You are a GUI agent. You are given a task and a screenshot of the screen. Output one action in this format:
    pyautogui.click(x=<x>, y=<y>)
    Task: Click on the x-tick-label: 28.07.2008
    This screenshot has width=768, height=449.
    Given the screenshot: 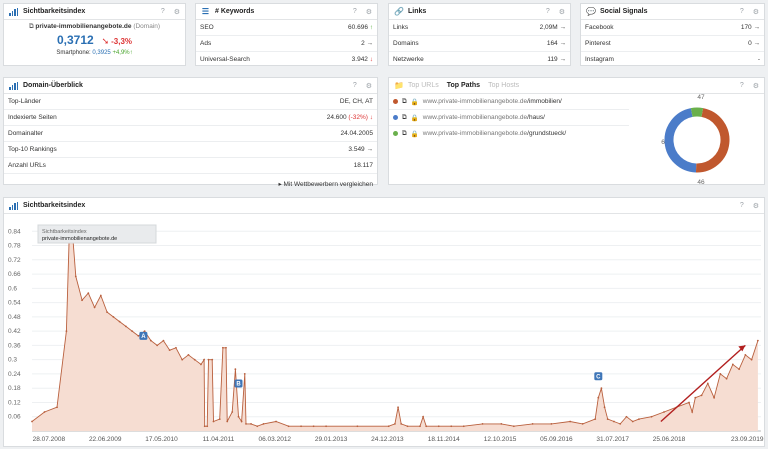 What is the action you would take?
    pyautogui.click(x=49, y=439)
    